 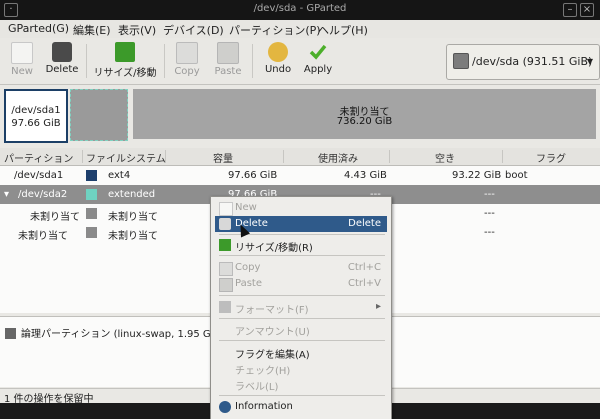 What do you see at coordinates (225, 307) in the screenshot?
I see `format-icon` at bounding box center [225, 307].